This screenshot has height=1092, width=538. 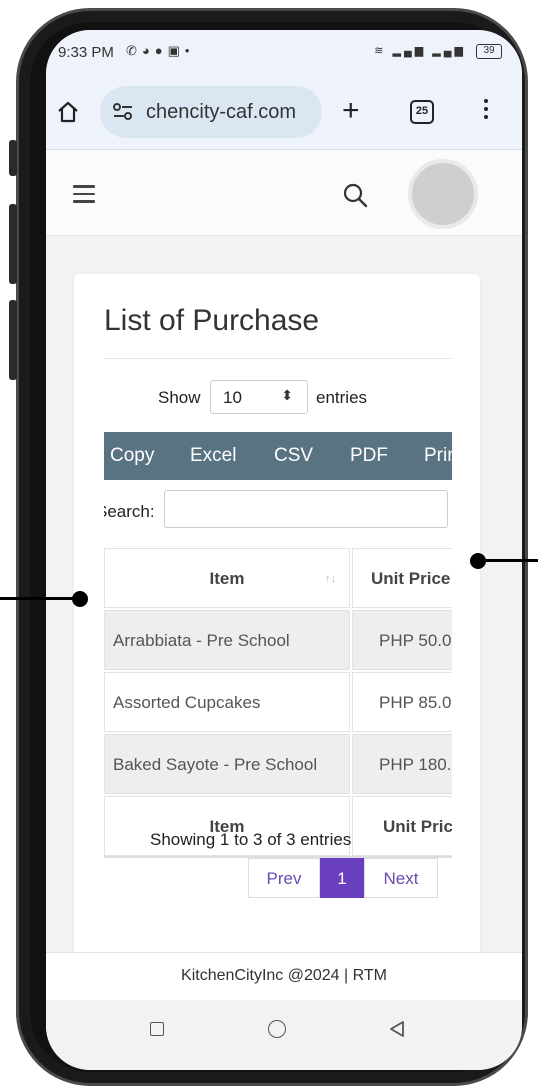 I want to click on export-button-bar: Copy Excel CSV PDF Print, so click(x=278, y=456).